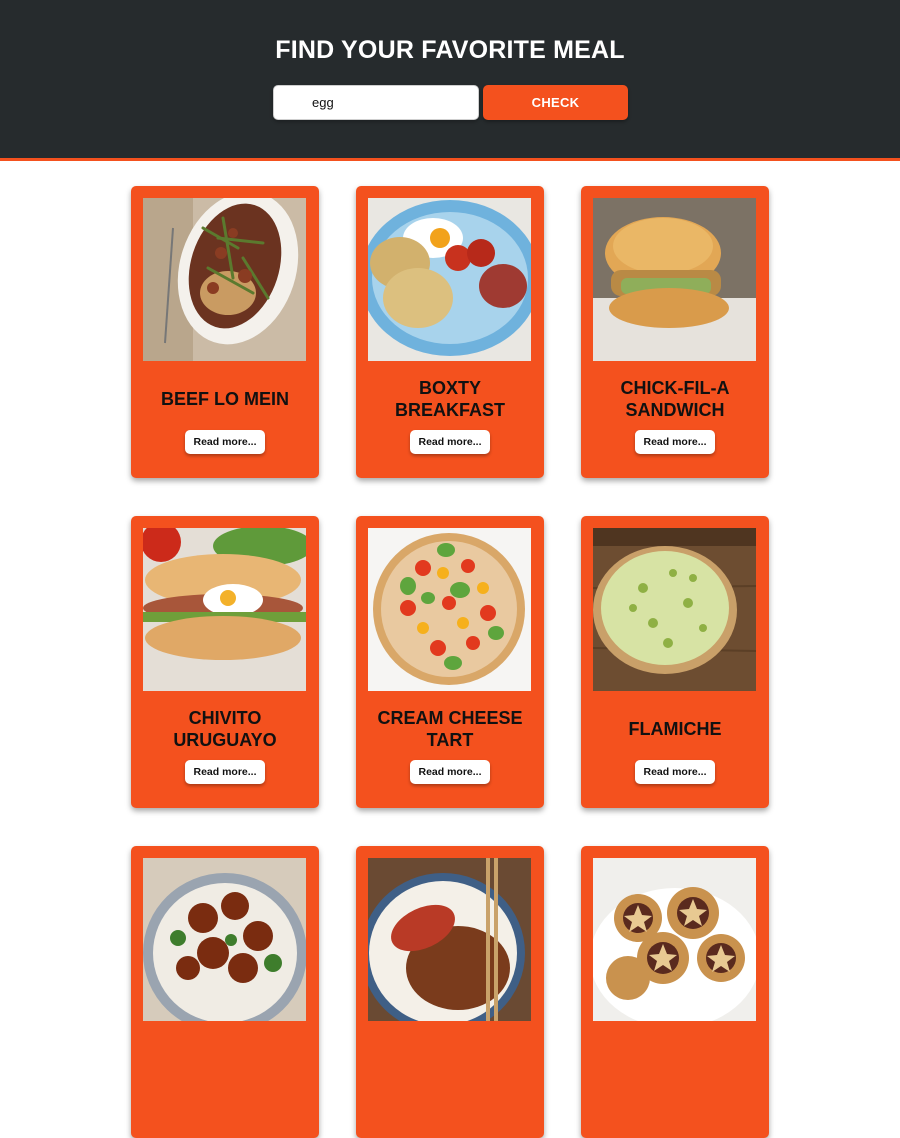 The height and width of the screenshot is (1138, 900). I want to click on page-title: FIND YOUR FAVORITE MEAL, so click(450, 50).